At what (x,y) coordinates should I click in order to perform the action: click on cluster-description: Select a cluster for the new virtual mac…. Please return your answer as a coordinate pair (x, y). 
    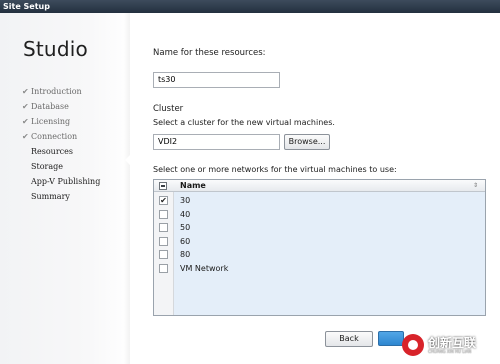
    Looking at the image, I should click on (244, 122).